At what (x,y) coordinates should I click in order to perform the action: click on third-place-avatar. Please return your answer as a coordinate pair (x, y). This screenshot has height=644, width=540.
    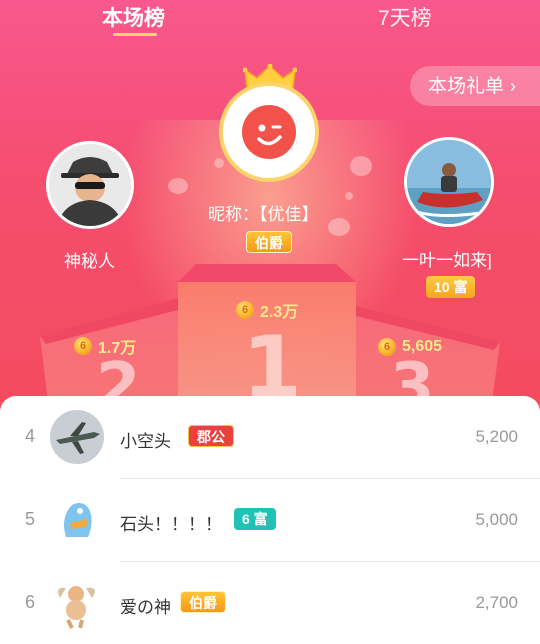
    Looking at the image, I should click on (449, 182).